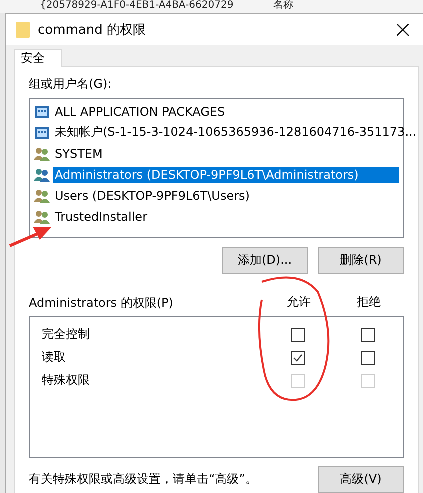 This screenshot has width=423, height=493. Describe the element at coordinates (284, 6) in the screenshot. I see `column-header: 名称` at that location.